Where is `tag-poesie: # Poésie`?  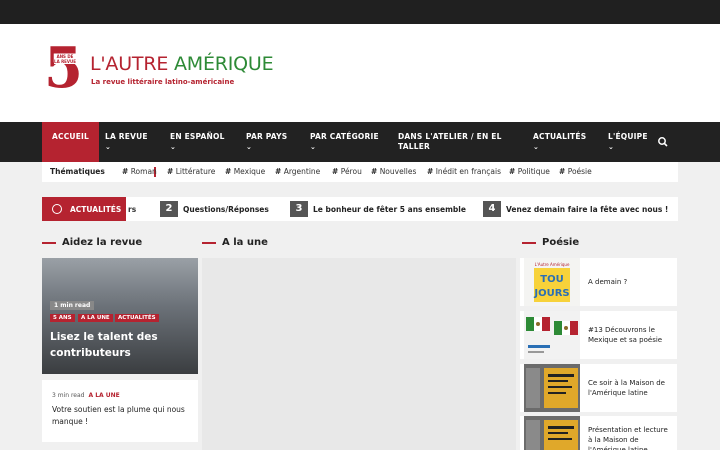
tag-poesie: # Poésie is located at coordinates (575, 171).